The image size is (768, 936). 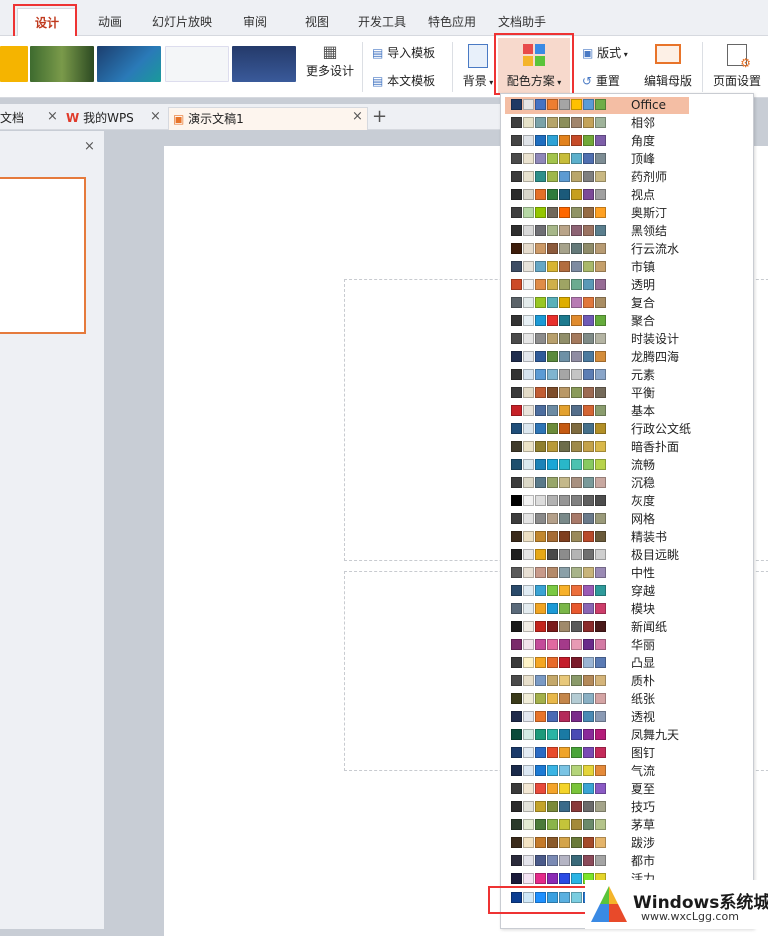 What do you see at coordinates (597, 105) in the screenshot?
I see `color-scheme-item: Office` at bounding box center [597, 105].